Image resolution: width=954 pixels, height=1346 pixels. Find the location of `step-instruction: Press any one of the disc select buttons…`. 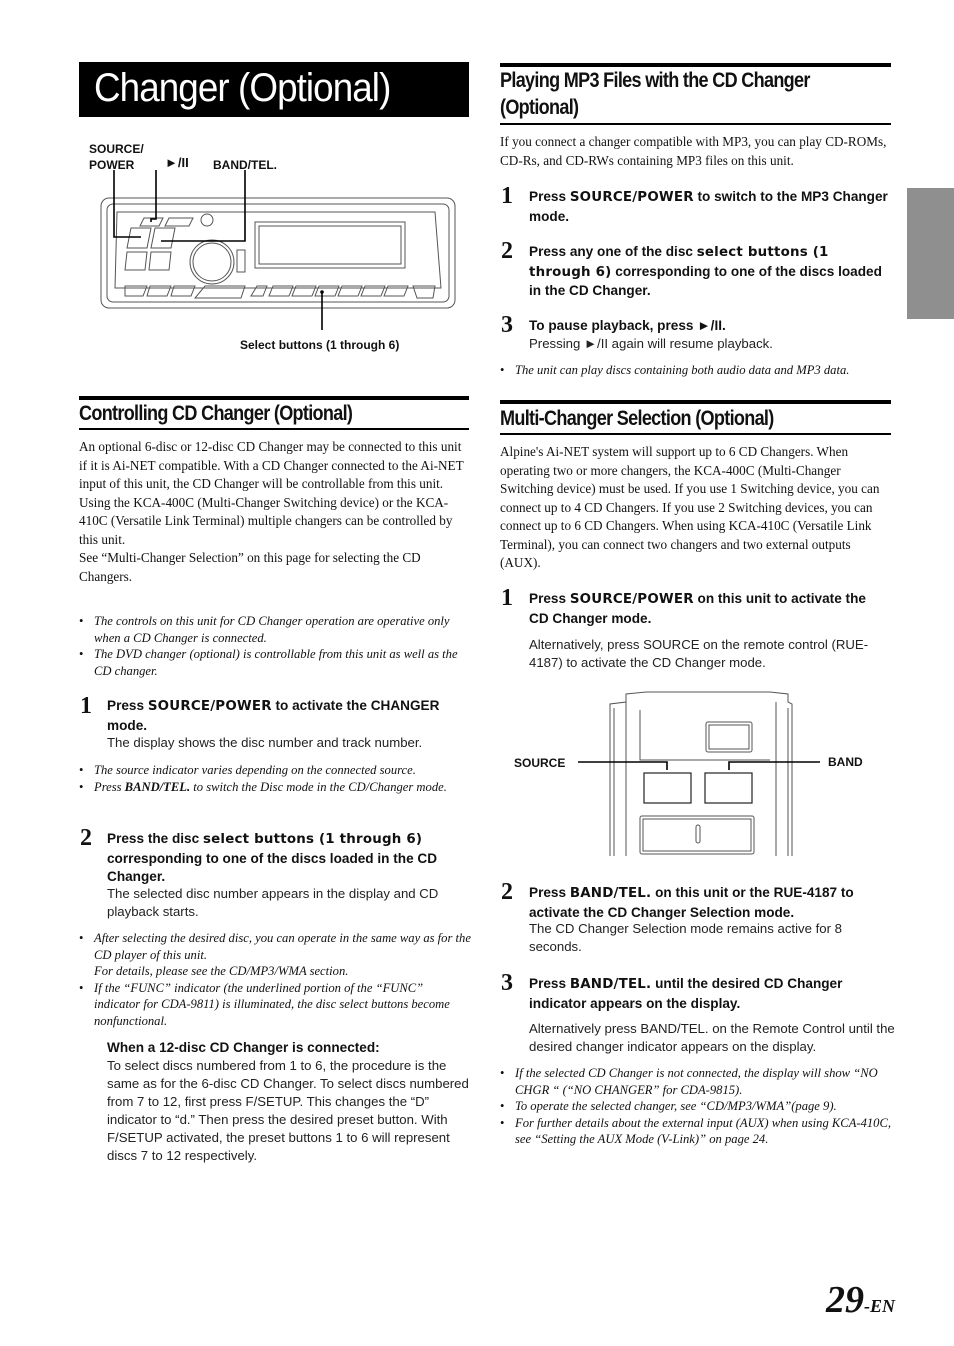

step-instruction: Press any one of the disc select buttons… is located at coordinates (705, 271).